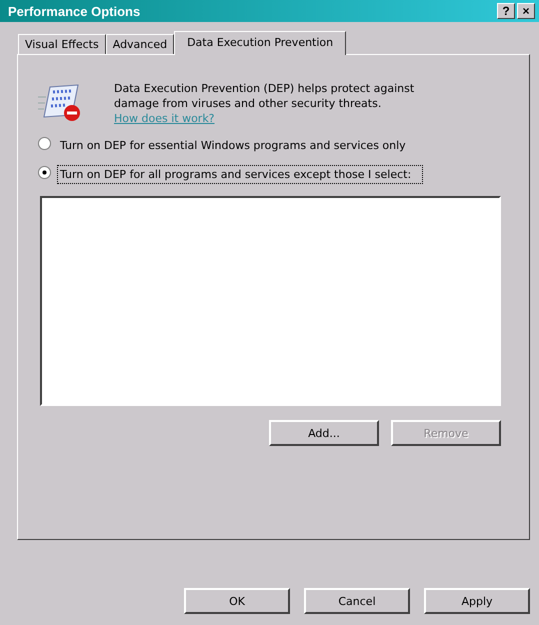 The height and width of the screenshot is (625, 539). What do you see at coordinates (62, 44) in the screenshot?
I see `tab: Visual Effects` at bounding box center [62, 44].